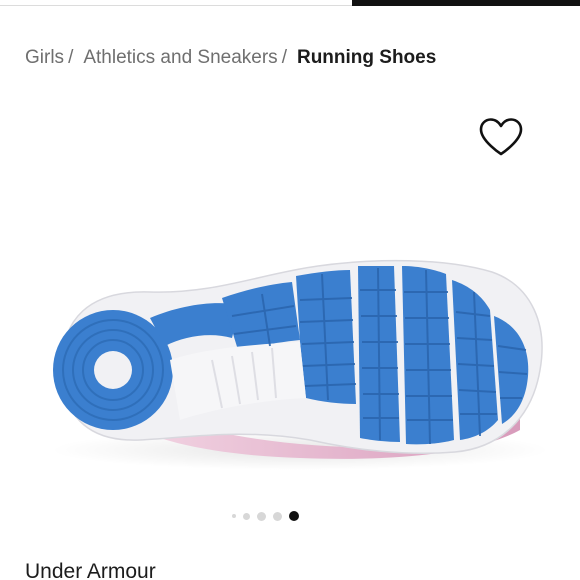 This screenshot has width=580, height=580. I want to click on image-progress-bar, so click(290, 3).